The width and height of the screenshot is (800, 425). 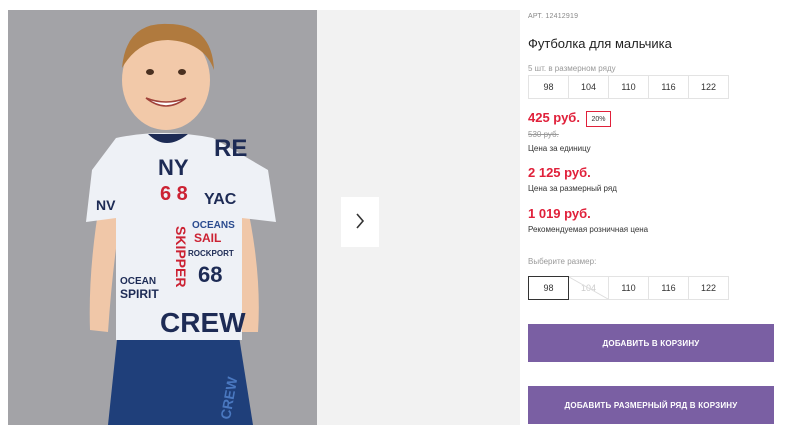 I want to click on size-row-item: 116, so click(x=668, y=87).